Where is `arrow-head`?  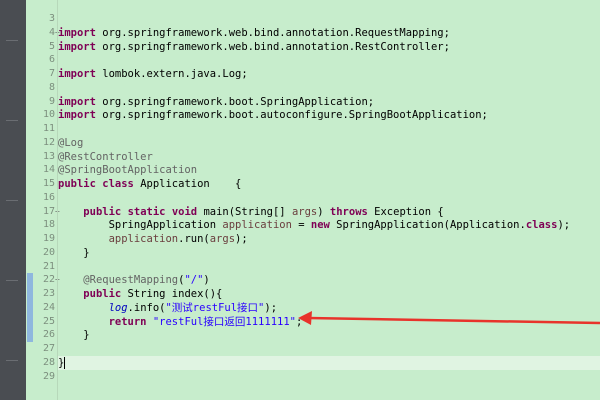
arrow-head is located at coordinates (305, 318).